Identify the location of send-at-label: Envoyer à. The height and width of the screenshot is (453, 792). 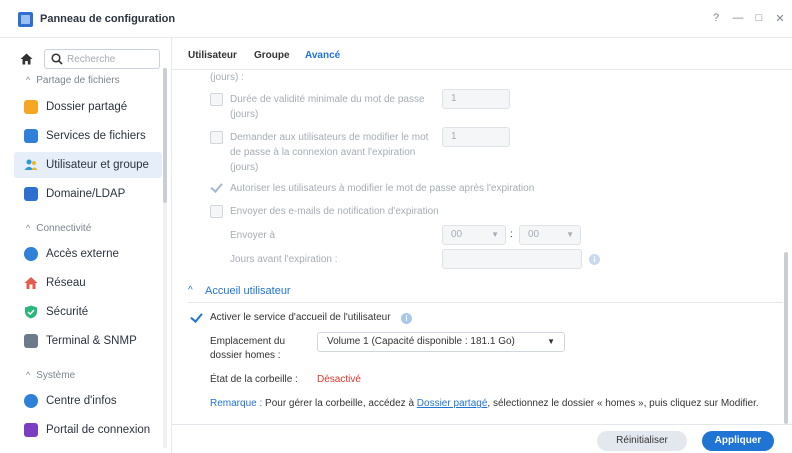
(253, 235).